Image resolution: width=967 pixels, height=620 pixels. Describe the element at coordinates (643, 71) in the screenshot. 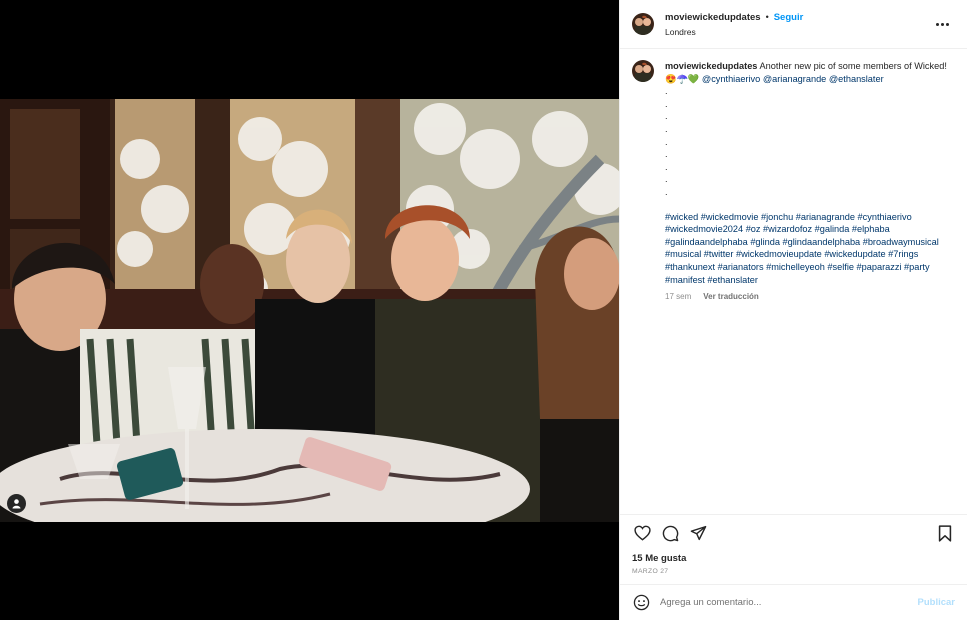

I see `caption-avatar` at that location.